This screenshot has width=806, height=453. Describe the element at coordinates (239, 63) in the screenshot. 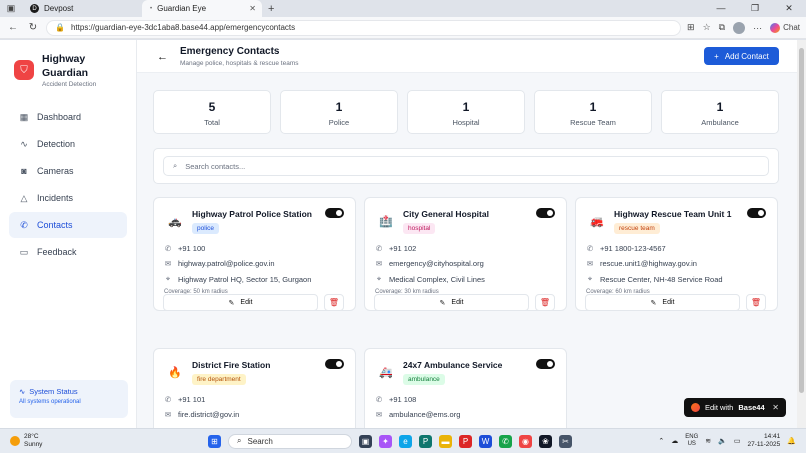

I see `page-subtitle: Manage police, hospitals & rescue teams` at that location.